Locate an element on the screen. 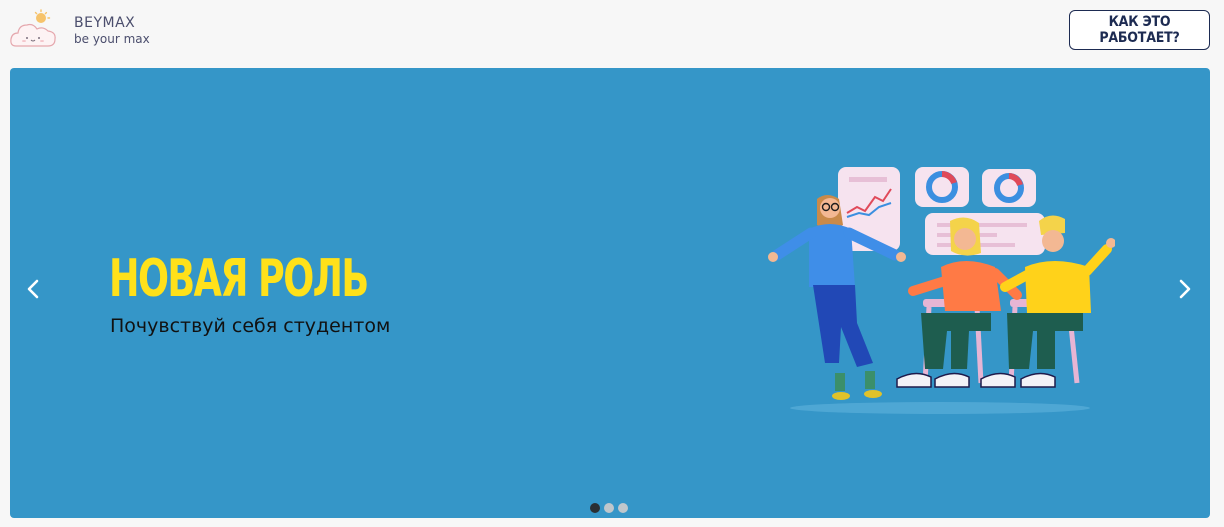 The height and width of the screenshot is (527, 1224). carousel-prev-button is located at coordinates (33, 289).